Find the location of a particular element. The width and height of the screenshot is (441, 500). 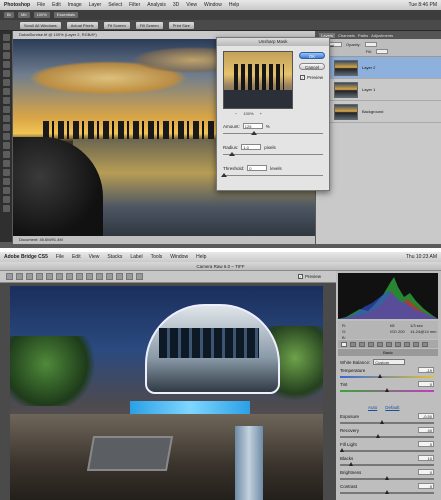

threshold-slider is located at coordinates (272, 175).